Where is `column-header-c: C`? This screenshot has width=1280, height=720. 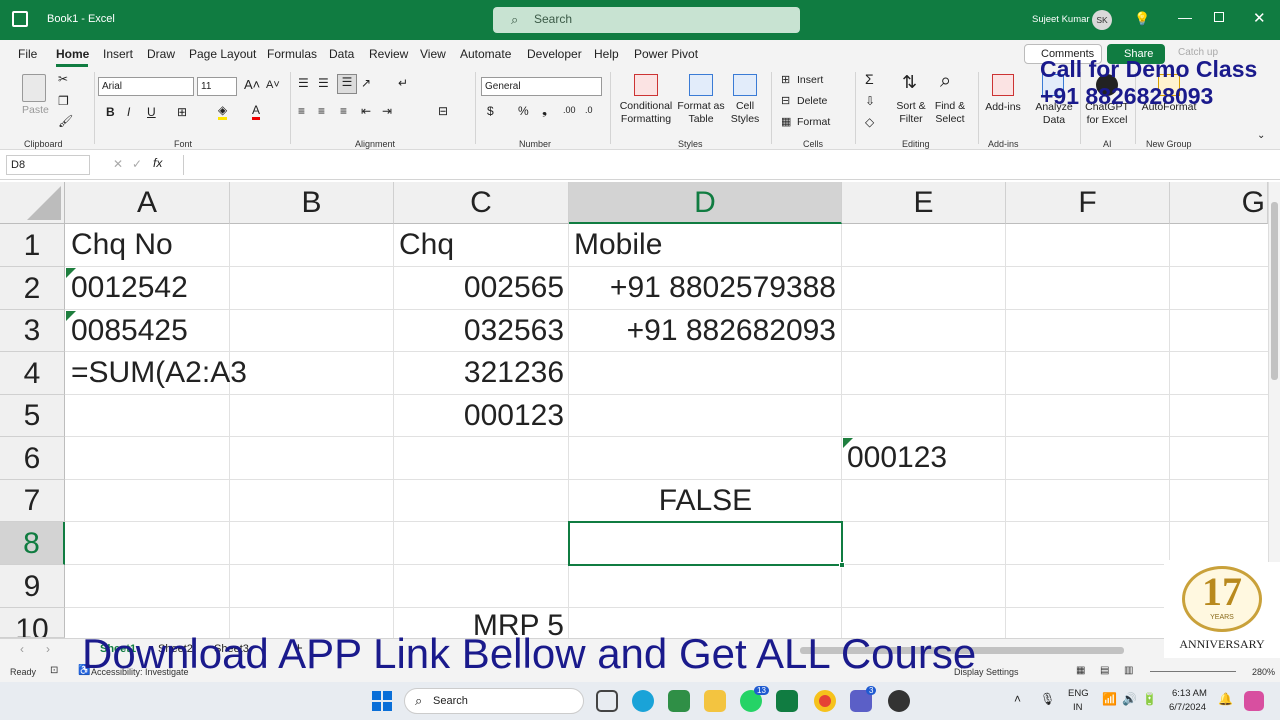
column-header-c: C is located at coordinates (481, 203).